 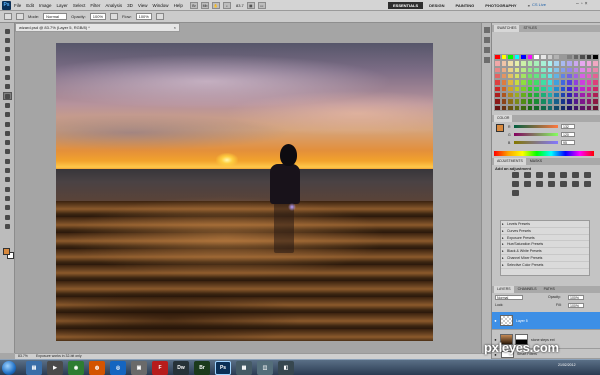 I want to click on history-icon, so click(x=487, y=30).